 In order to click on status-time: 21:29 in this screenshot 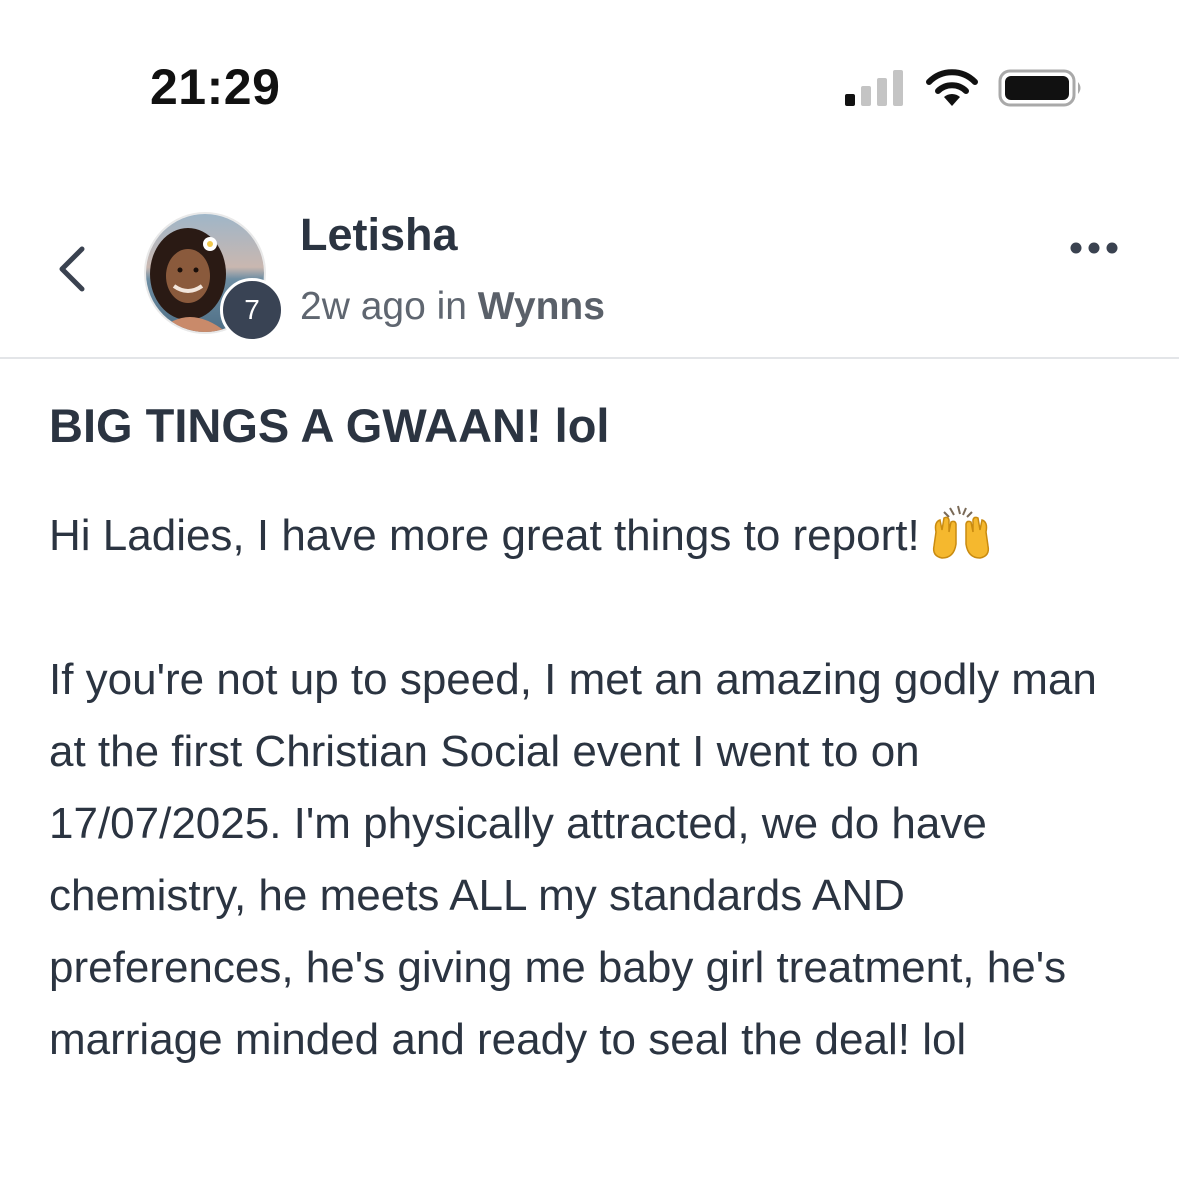, I will do `click(215, 87)`.